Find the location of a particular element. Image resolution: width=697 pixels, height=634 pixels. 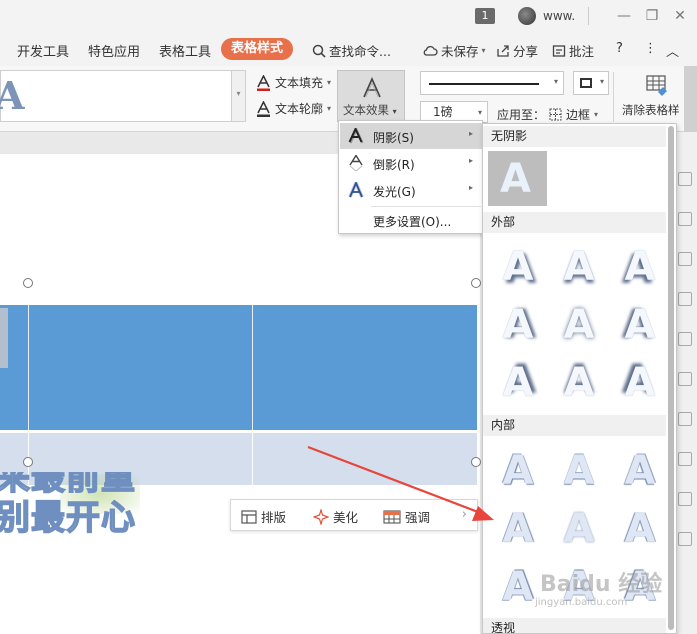

wordart-style-gallery: A is located at coordinates (116, 96).